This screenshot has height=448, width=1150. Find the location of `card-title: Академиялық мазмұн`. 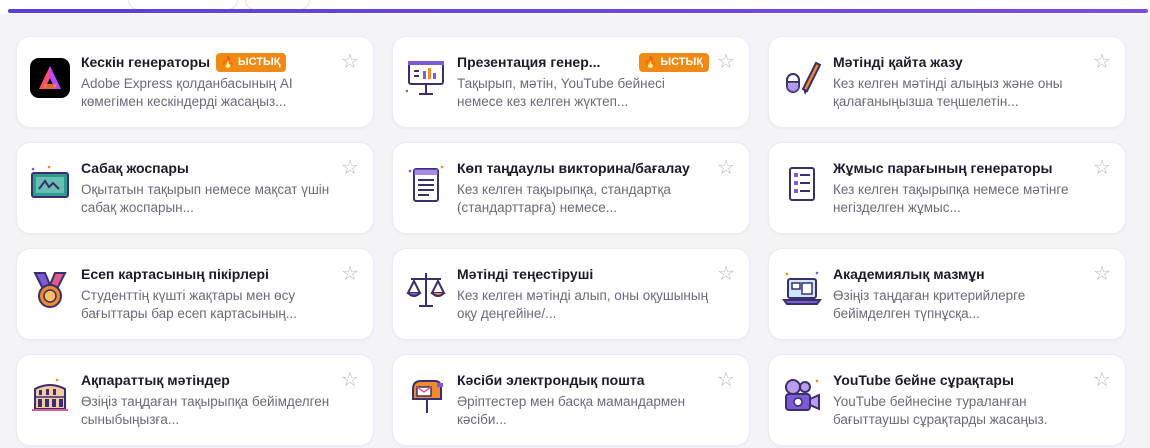

card-title: Академиялық мазмұн is located at coordinates (909, 274).